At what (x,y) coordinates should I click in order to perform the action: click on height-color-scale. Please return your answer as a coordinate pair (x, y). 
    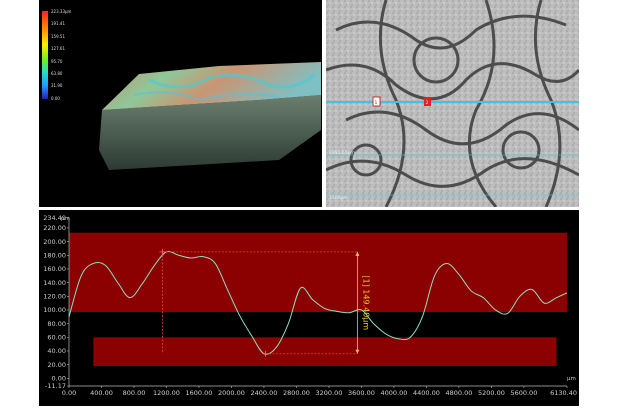
    Looking at the image, I should click on (45, 55).